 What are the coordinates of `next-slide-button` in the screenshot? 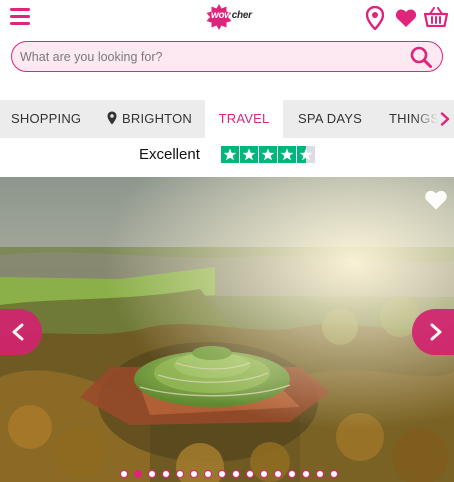 It's located at (433, 332).